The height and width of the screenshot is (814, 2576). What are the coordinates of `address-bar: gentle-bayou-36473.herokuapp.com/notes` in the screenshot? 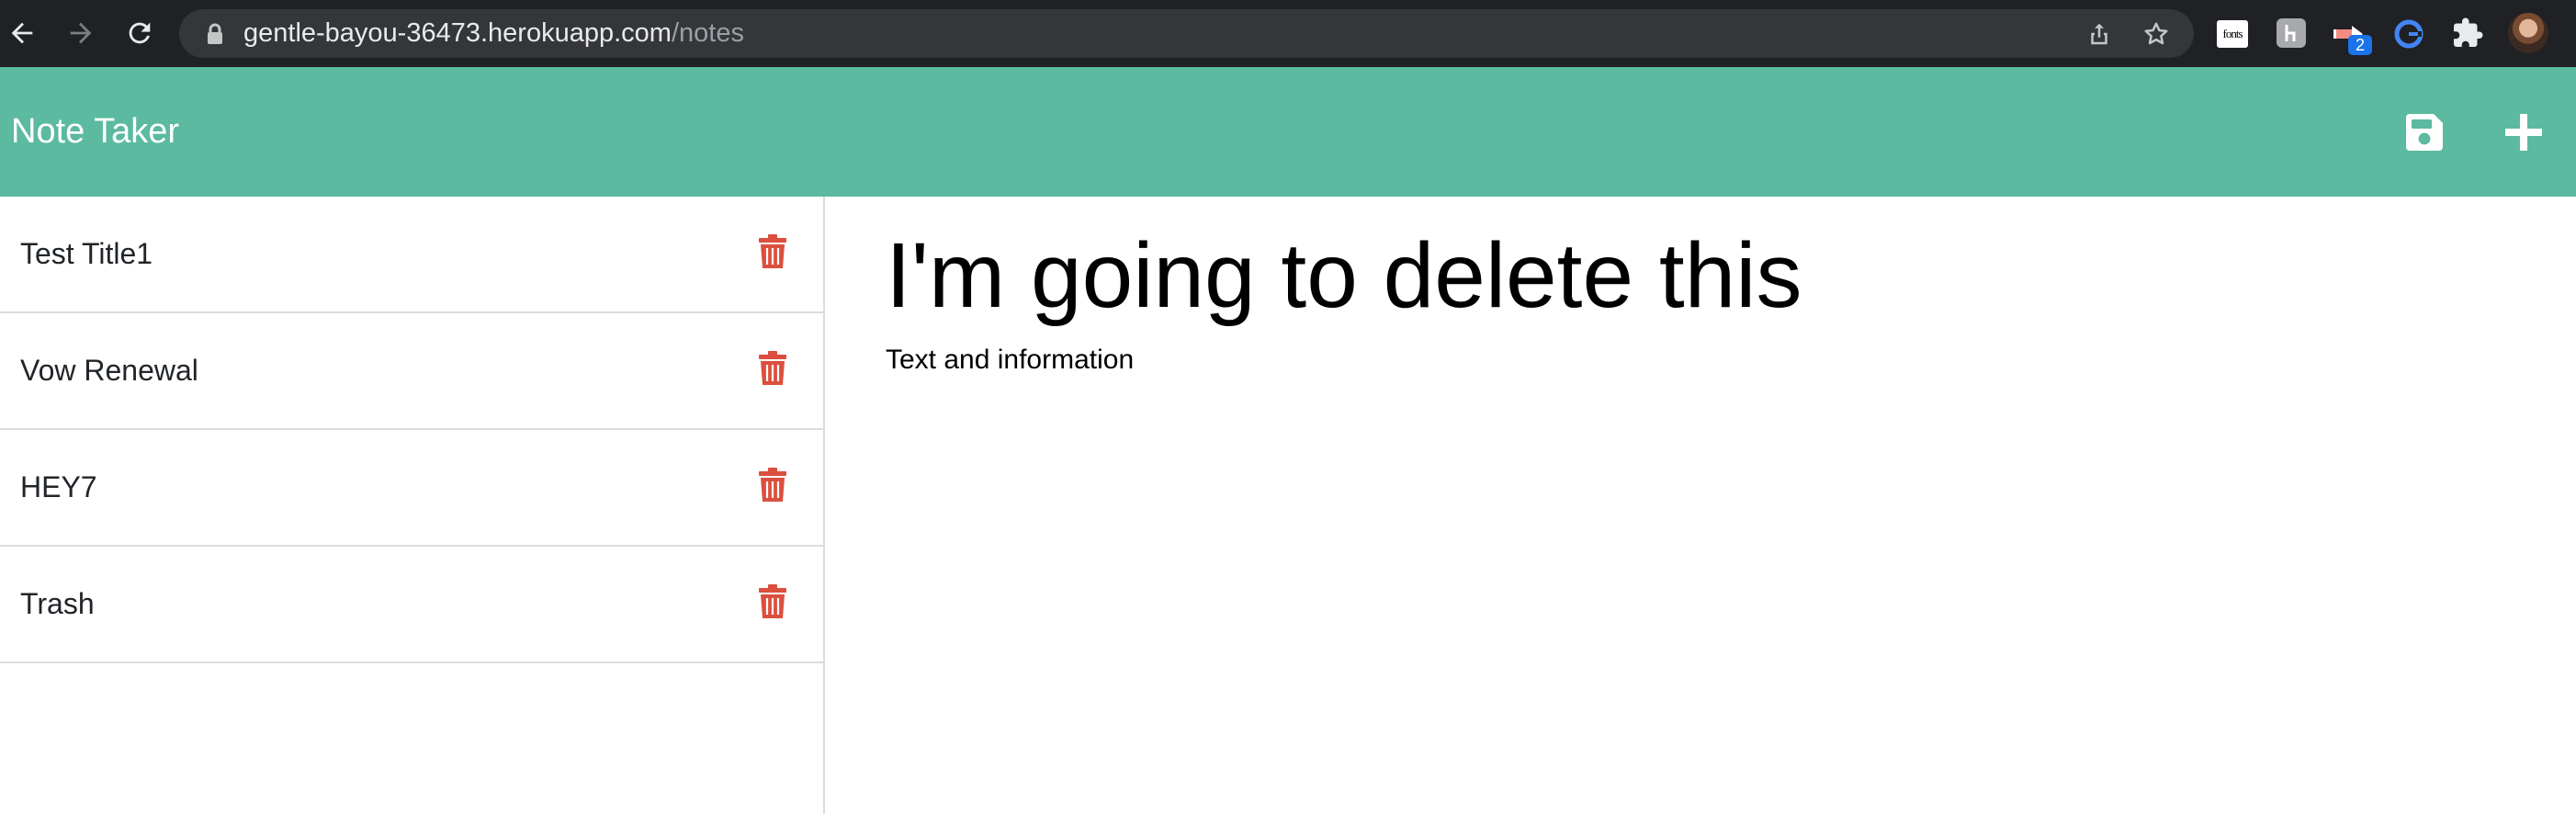 It's located at (1186, 33).